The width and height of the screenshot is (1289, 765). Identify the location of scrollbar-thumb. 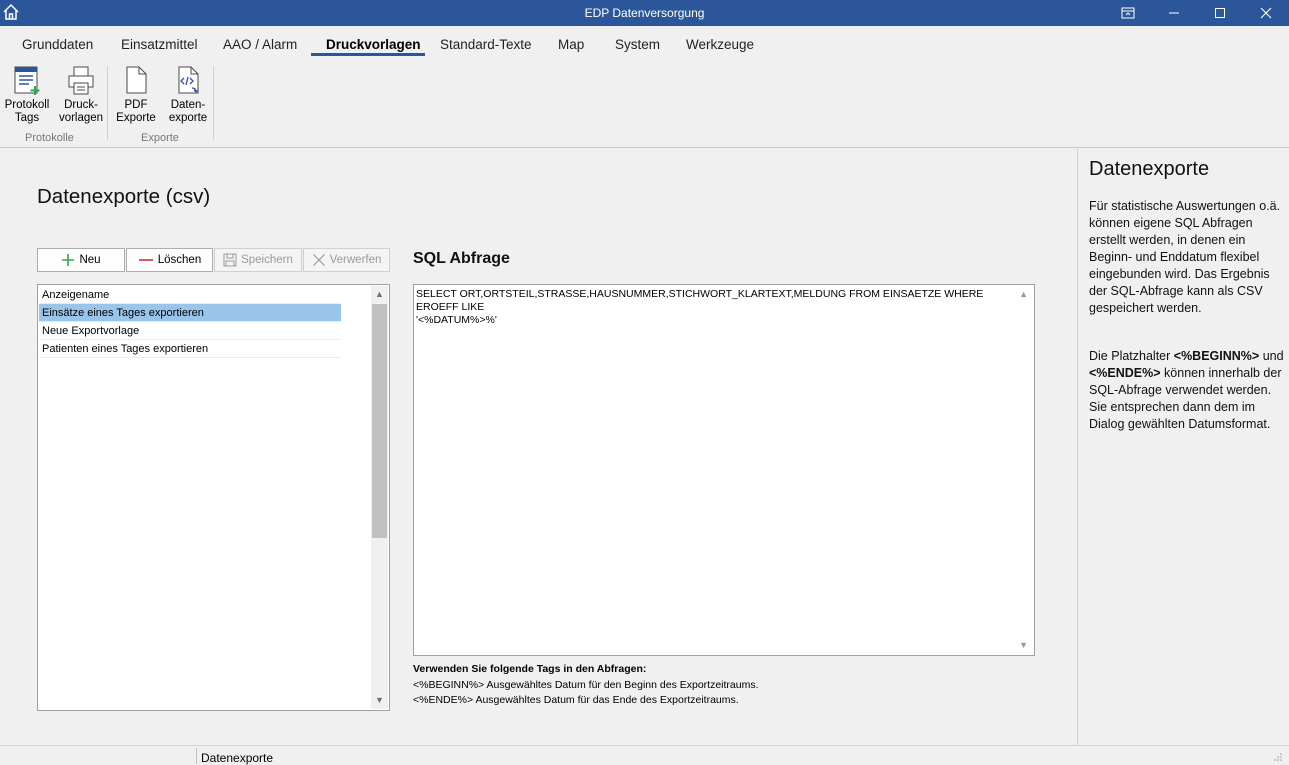
(379, 421).